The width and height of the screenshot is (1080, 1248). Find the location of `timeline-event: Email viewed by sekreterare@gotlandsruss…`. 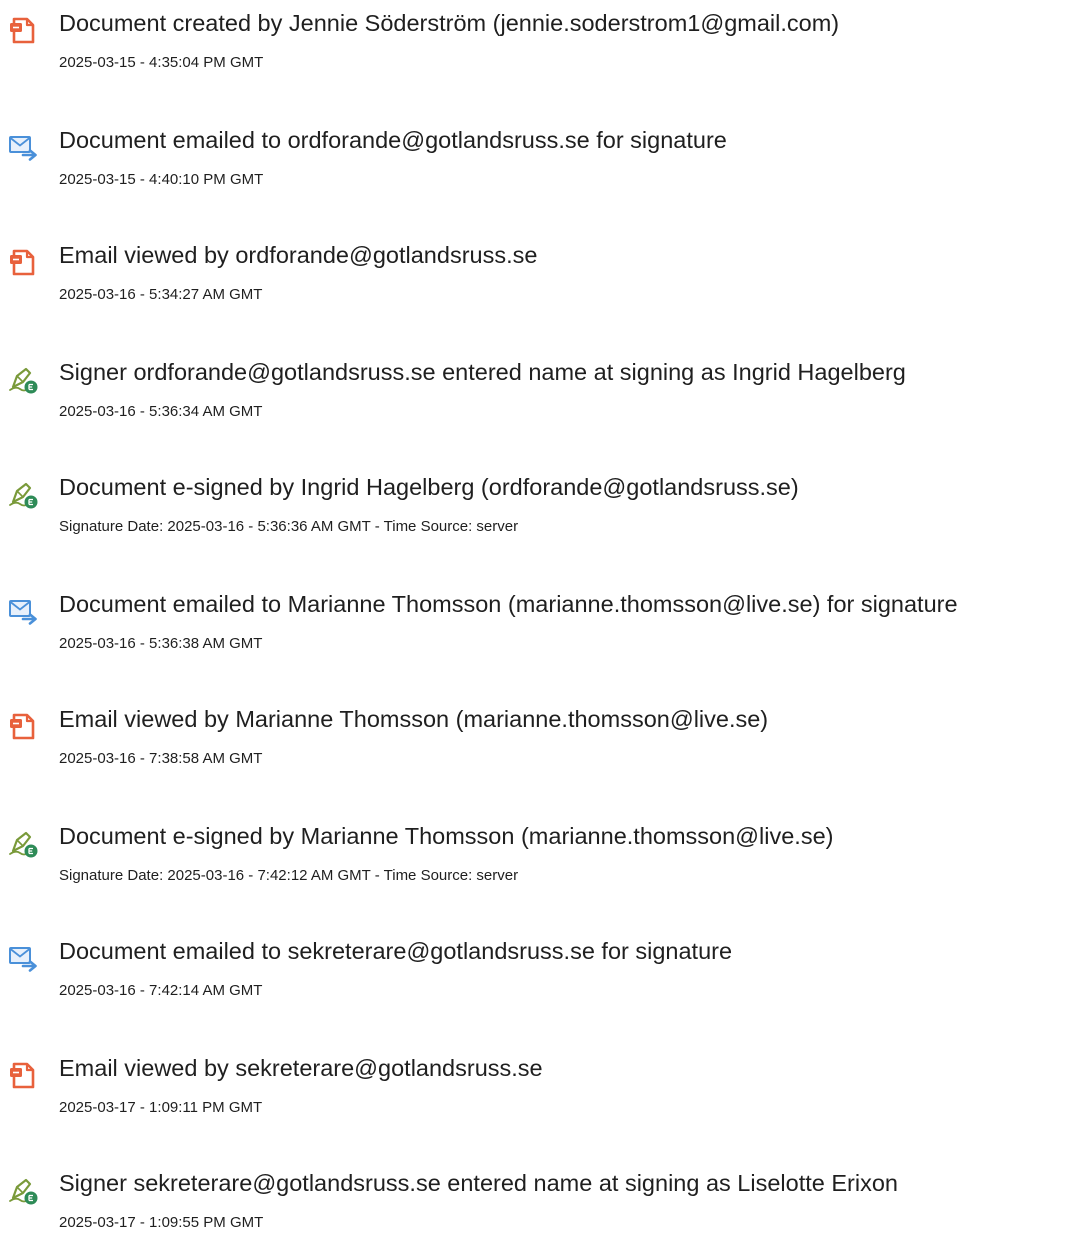

timeline-event: Email viewed by sekreterare@gotlandsruss… is located at coordinates (540, 1093).